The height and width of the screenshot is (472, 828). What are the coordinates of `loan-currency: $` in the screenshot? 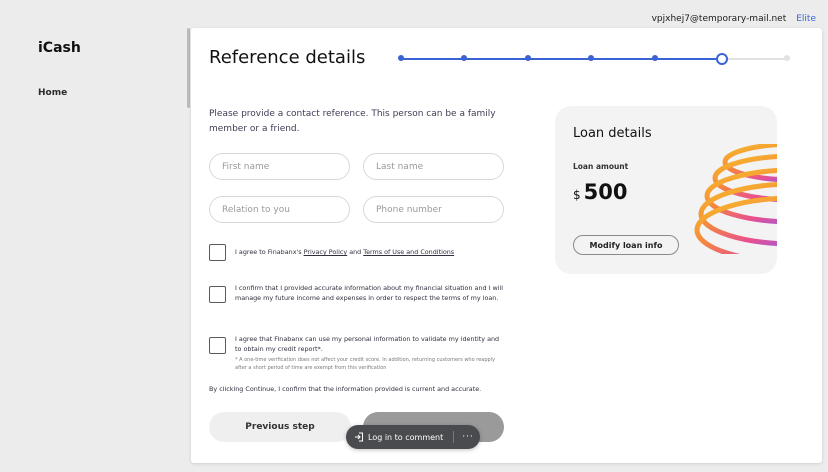 It's located at (577, 195).